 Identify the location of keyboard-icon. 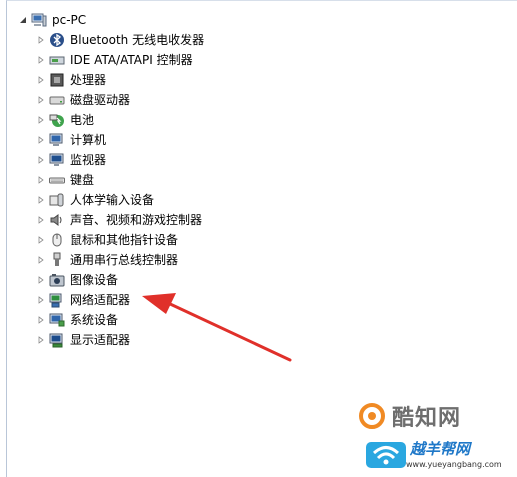
(57, 180).